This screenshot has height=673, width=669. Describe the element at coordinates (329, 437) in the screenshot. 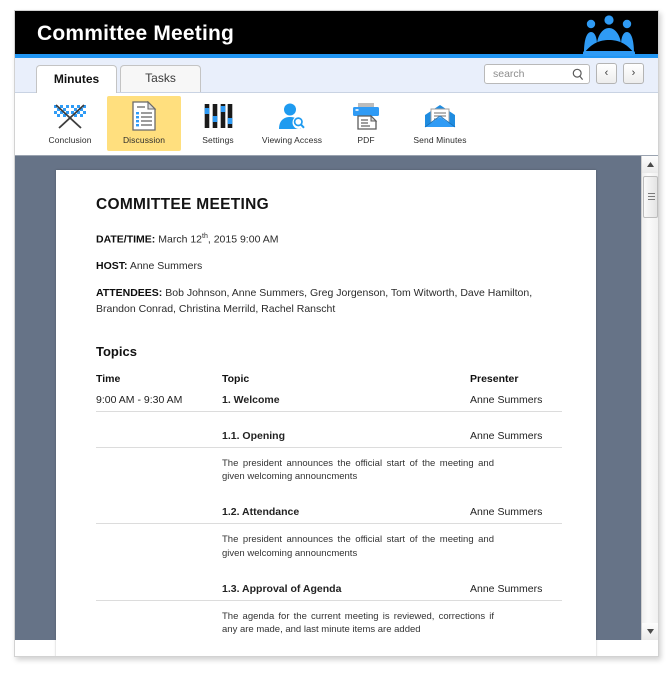

I see `table-row: 1.1. Opening Anne Summers` at that location.